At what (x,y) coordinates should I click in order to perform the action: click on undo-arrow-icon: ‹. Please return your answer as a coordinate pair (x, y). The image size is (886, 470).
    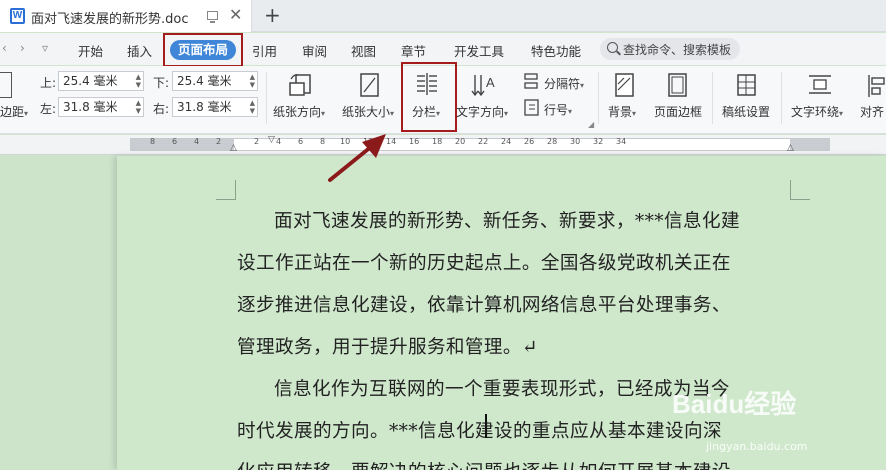
    Looking at the image, I should click on (4, 48).